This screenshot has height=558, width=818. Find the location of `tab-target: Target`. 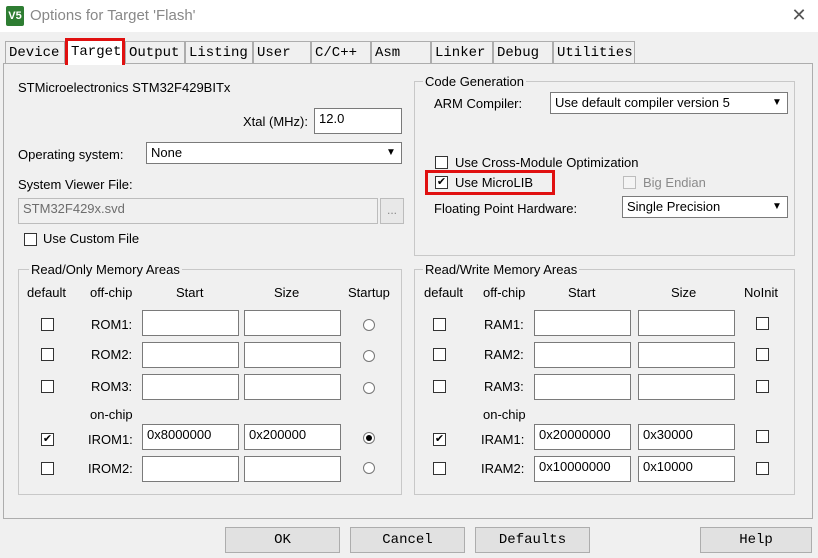

tab-target: Target is located at coordinates (95, 51).